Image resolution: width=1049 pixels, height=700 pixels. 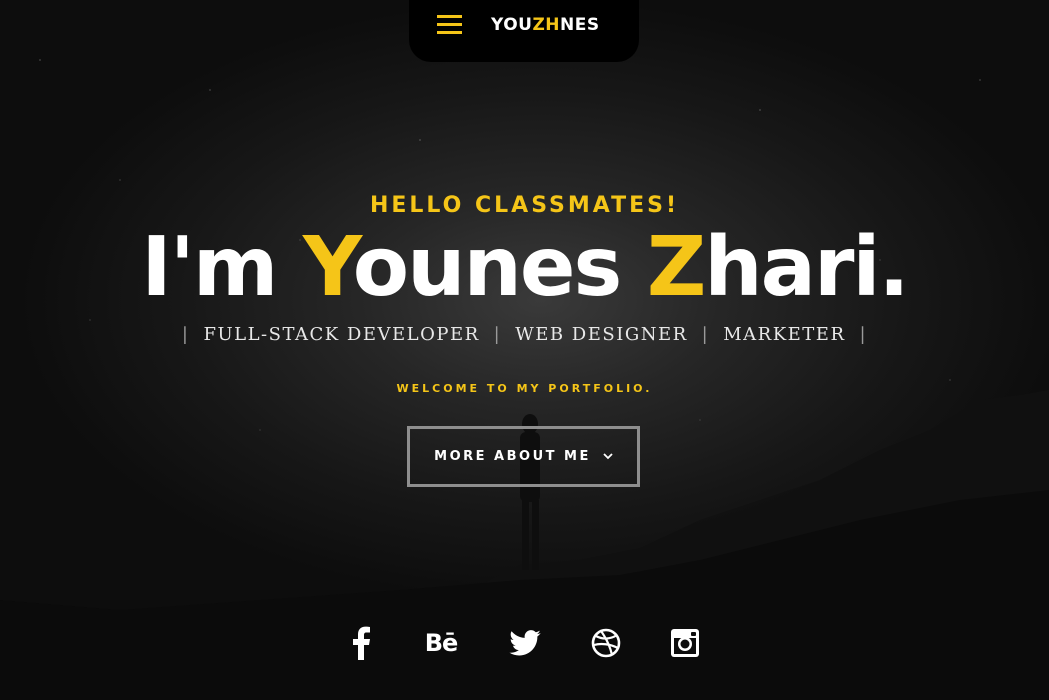 I want to click on dribbble-icon, so click(x=606, y=643).